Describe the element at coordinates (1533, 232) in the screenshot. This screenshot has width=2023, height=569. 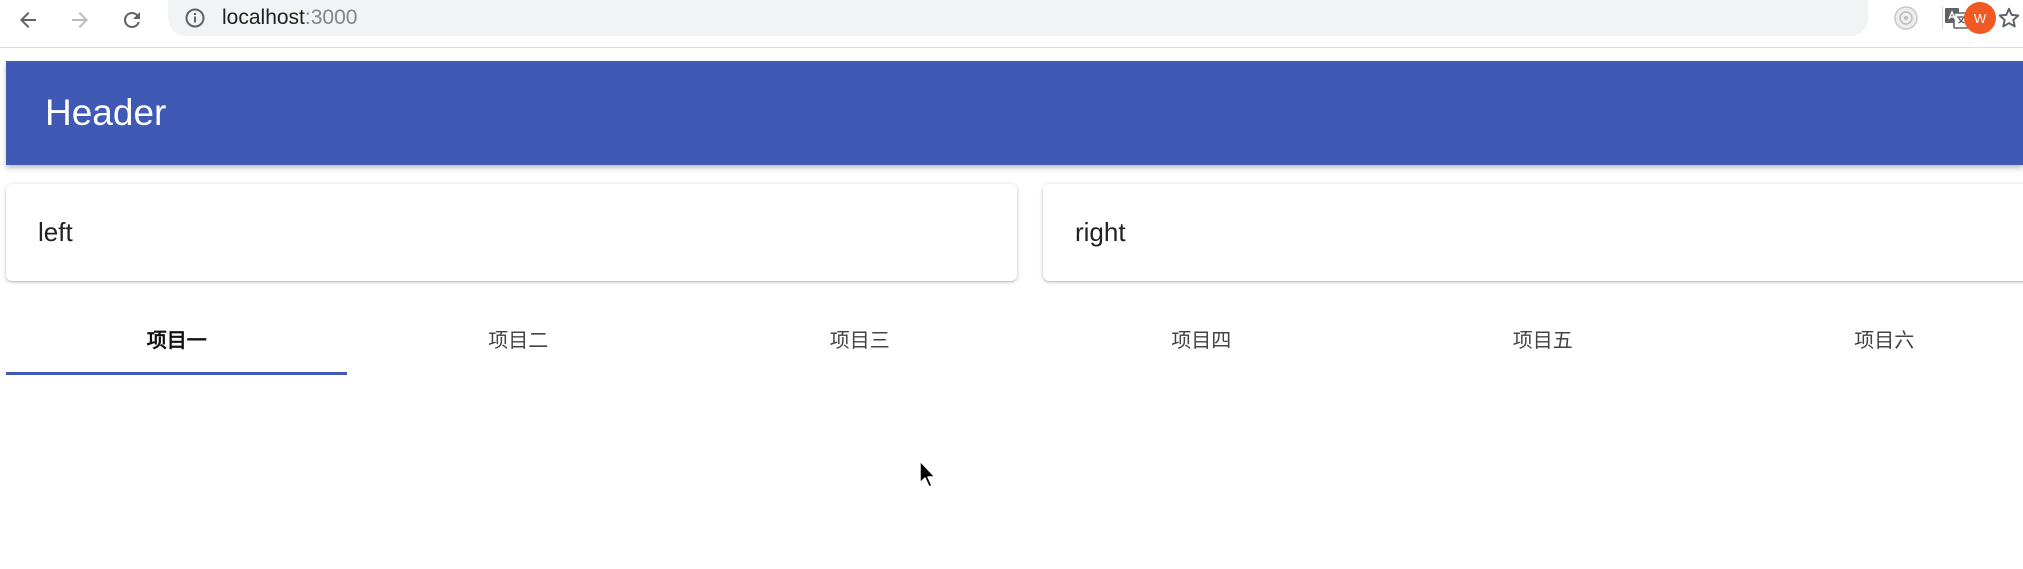
I see `right-paper: right` at that location.